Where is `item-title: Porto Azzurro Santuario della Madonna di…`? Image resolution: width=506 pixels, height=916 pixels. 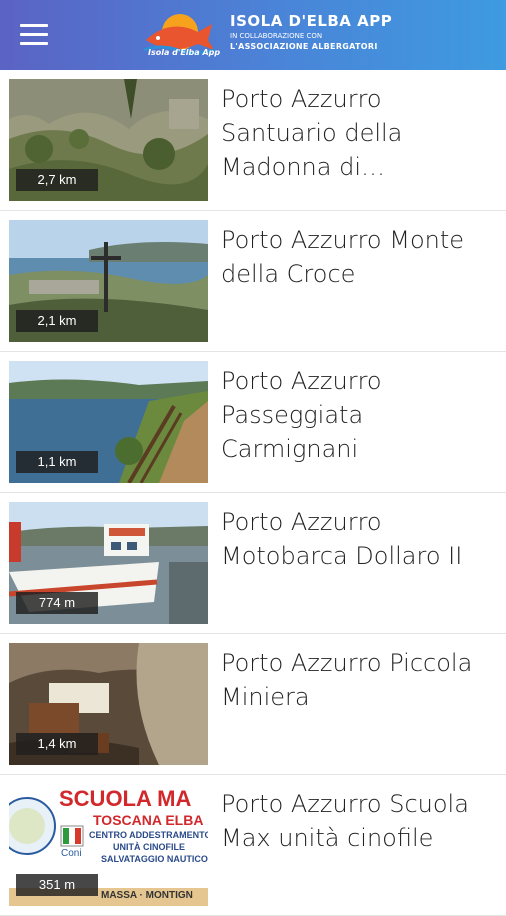
item-title: Porto Azzurro Santuario della Madonna di… is located at coordinates (312, 133).